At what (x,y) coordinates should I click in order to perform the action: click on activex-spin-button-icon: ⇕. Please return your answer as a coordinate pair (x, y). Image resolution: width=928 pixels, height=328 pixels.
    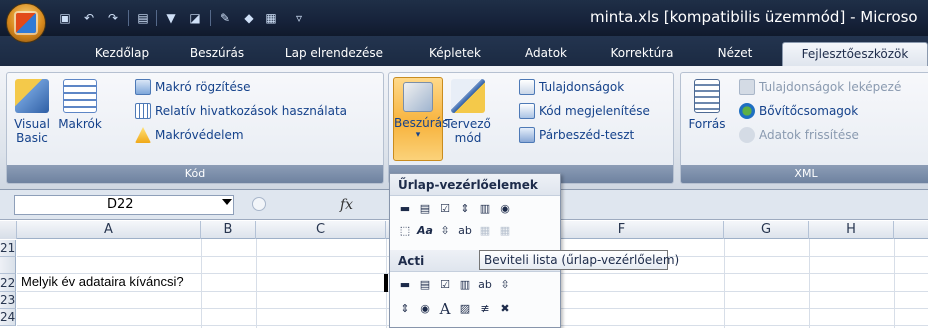
    Looking at the image, I should click on (405, 309).